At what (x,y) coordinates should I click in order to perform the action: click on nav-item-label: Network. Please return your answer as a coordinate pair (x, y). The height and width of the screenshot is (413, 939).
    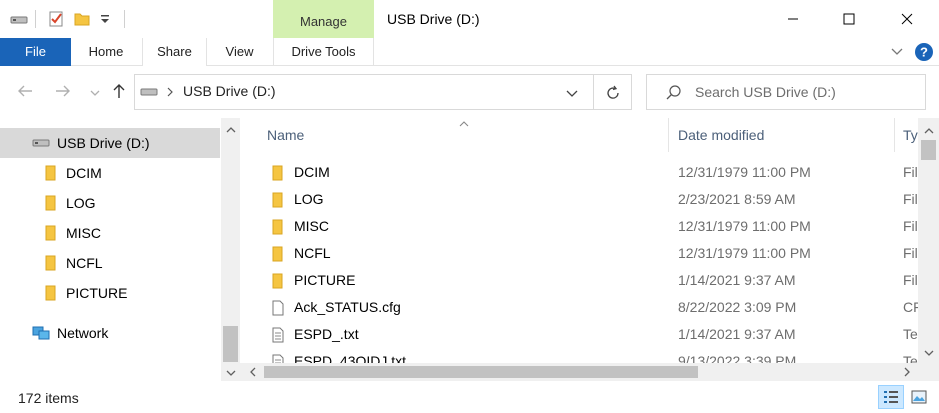
    Looking at the image, I should click on (83, 333).